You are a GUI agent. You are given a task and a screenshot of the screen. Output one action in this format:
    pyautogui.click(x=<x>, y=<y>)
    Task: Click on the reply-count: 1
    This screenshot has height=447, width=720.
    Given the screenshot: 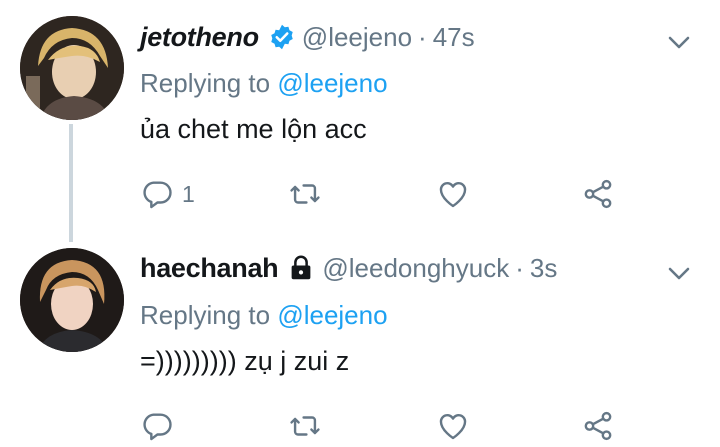 What is the action you would take?
    pyautogui.click(x=188, y=193)
    